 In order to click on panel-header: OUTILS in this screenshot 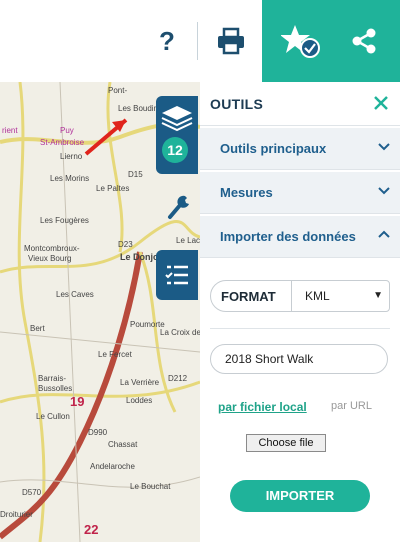, I will do `click(300, 104)`.